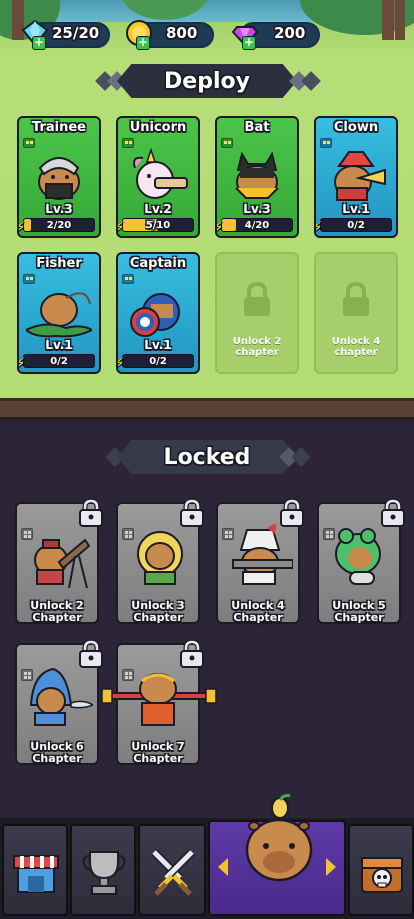 Image resolution: width=414 pixels, height=919 pixels. I want to click on capybara-unicorn-icon, so click(160, 173).